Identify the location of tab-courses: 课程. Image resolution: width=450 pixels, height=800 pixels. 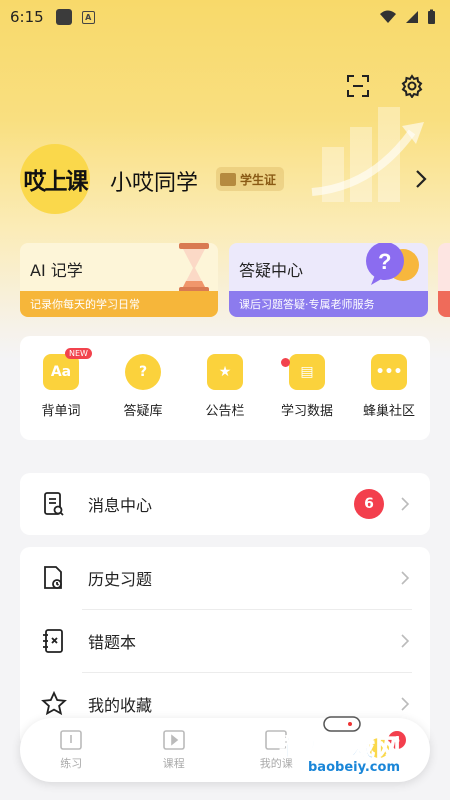
(174, 750).